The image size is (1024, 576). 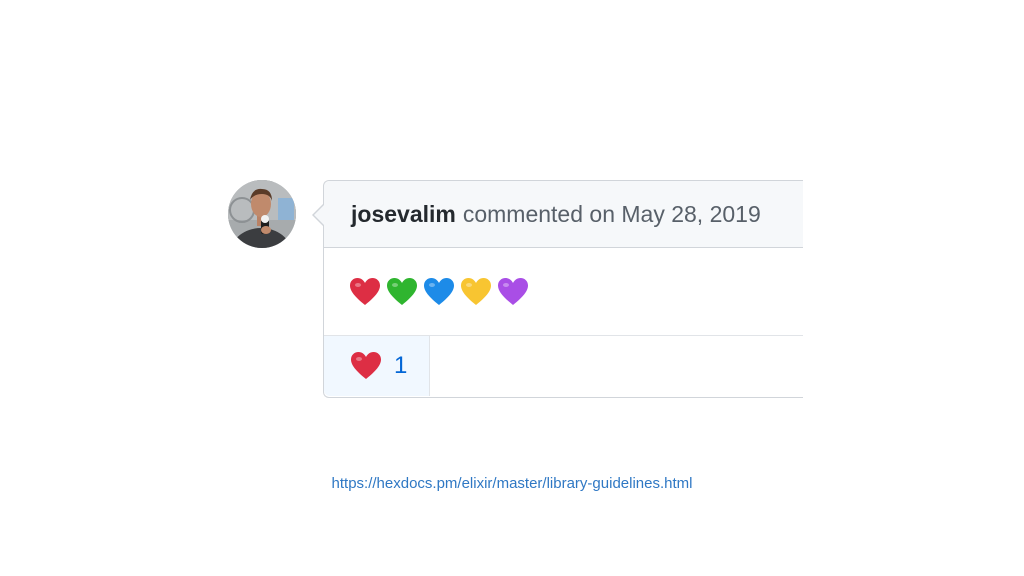 I want to click on comment-author: josevalim, so click(x=403, y=214).